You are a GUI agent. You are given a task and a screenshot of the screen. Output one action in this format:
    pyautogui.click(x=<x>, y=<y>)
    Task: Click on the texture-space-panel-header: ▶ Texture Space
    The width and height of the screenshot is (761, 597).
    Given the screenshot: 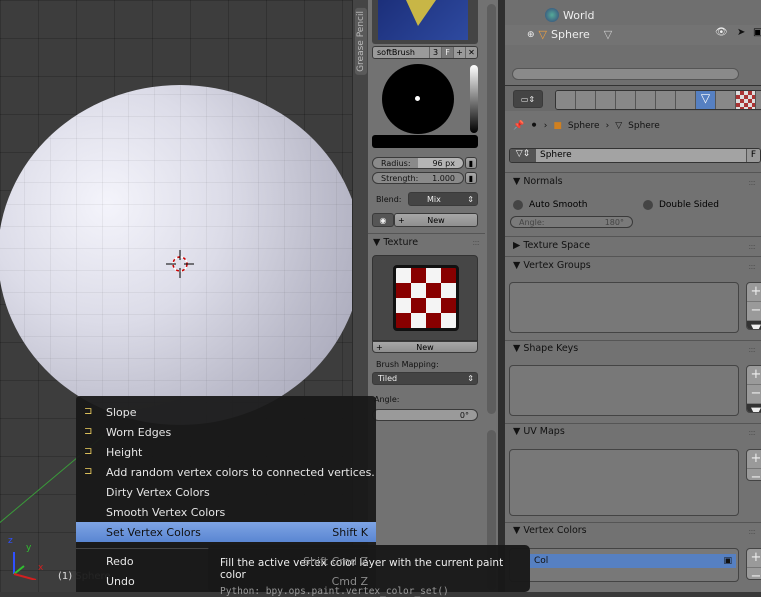 What is the action you would take?
    pyautogui.click(x=551, y=245)
    